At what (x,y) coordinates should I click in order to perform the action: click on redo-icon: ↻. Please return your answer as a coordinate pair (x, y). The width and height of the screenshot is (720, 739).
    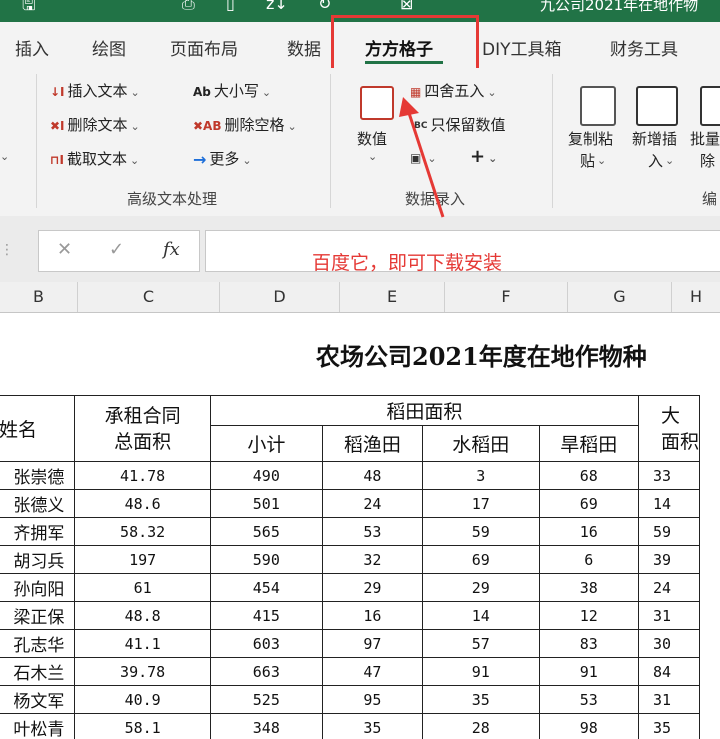
    Looking at the image, I should click on (324, 6).